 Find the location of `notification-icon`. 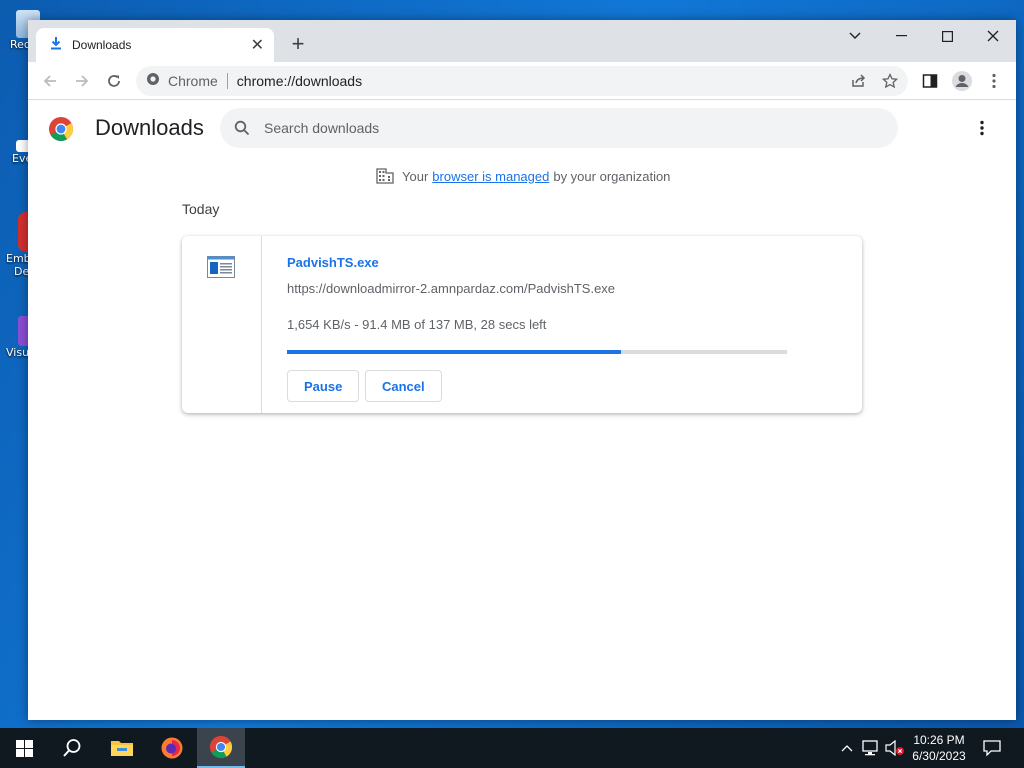

notification-icon is located at coordinates (992, 748).